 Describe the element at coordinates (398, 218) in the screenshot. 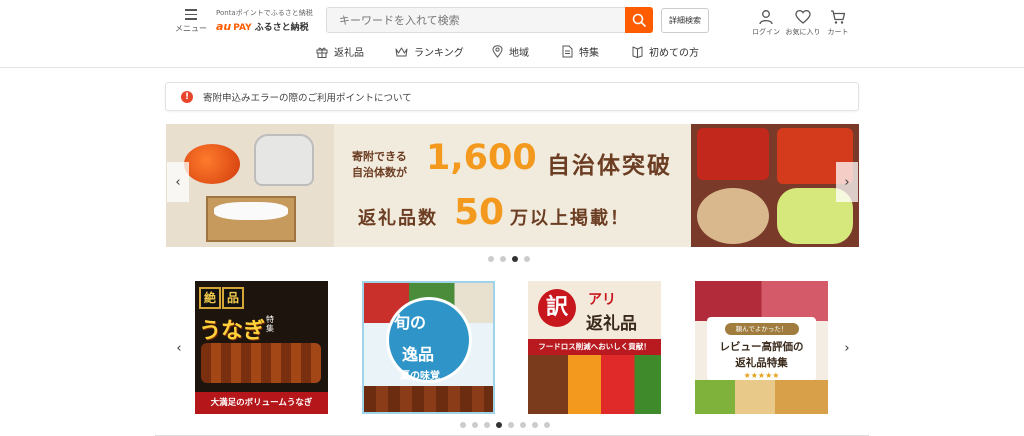

I see `hero-line2a: 返礼品数` at that location.